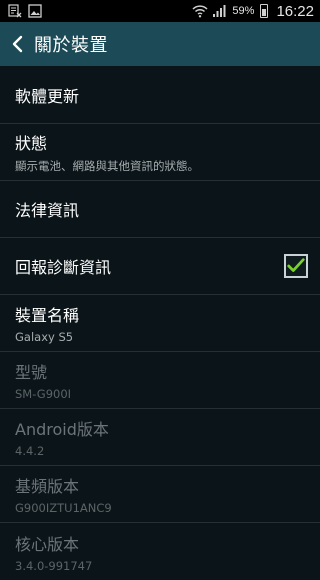 The image size is (320, 580). What do you see at coordinates (160, 437) in the screenshot?
I see `android-version-item: Android版本 4.4.2` at bounding box center [160, 437].